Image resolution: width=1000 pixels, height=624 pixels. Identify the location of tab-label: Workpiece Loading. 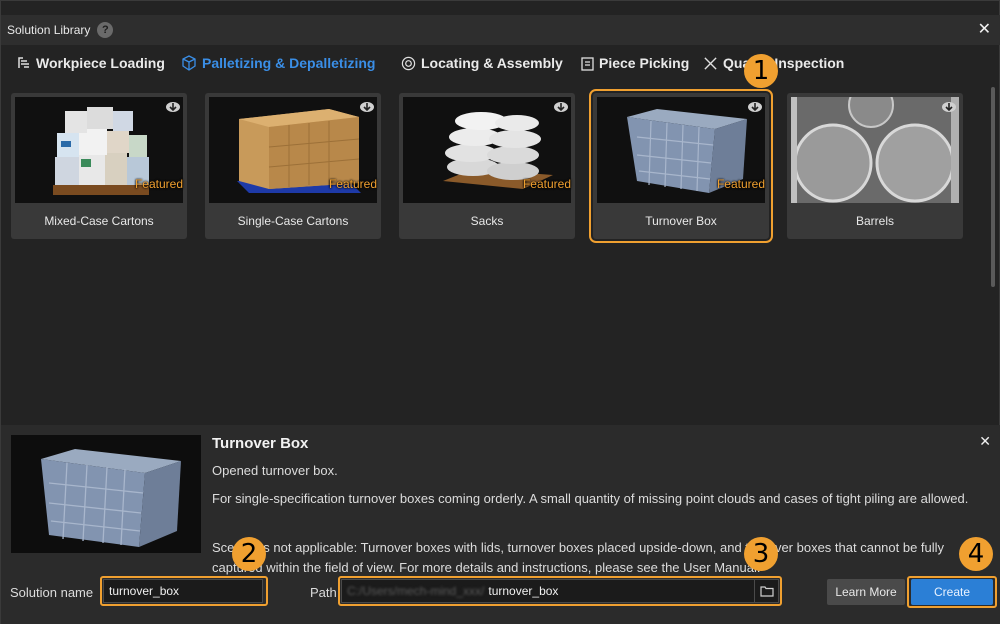
(100, 63).